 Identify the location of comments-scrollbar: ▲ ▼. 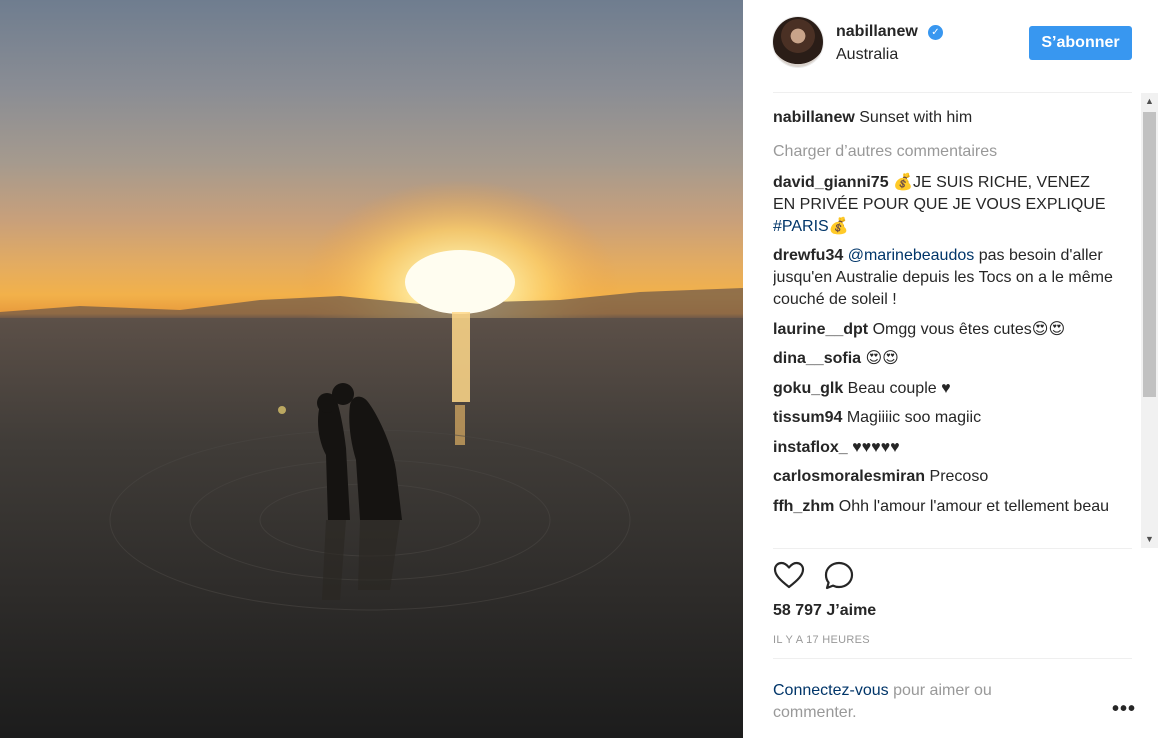
(1149, 320).